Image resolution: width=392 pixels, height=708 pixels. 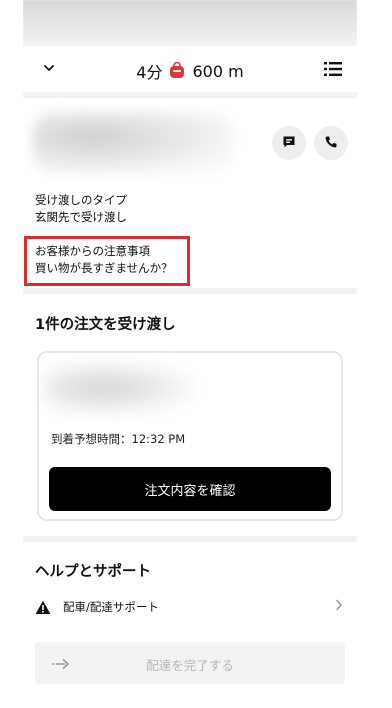 What do you see at coordinates (177, 70) in the screenshot?
I see `shopping-bag-icon` at bounding box center [177, 70].